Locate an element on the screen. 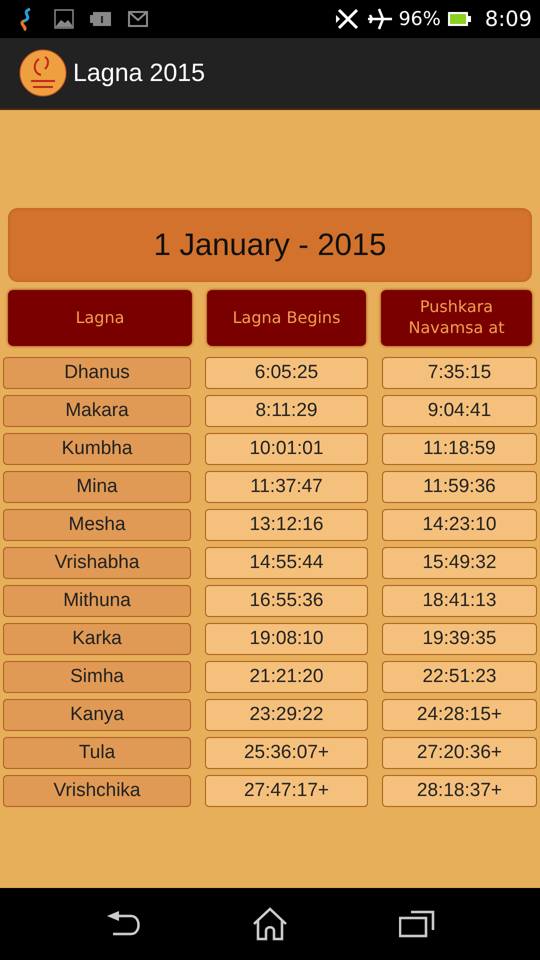 The width and height of the screenshot is (540, 960). back-icon is located at coordinates (123, 924).